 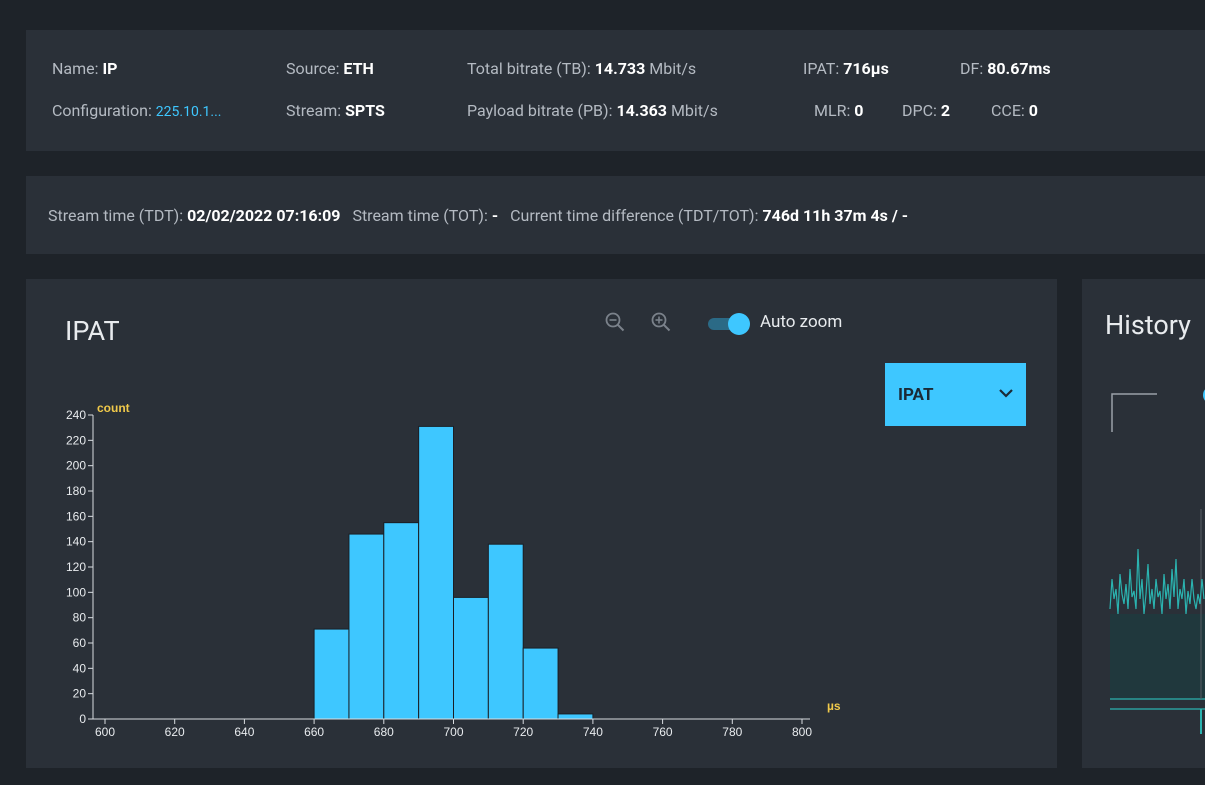 What do you see at coordinates (945, 110) in the screenshot?
I see `dpc-value: 2` at bounding box center [945, 110].